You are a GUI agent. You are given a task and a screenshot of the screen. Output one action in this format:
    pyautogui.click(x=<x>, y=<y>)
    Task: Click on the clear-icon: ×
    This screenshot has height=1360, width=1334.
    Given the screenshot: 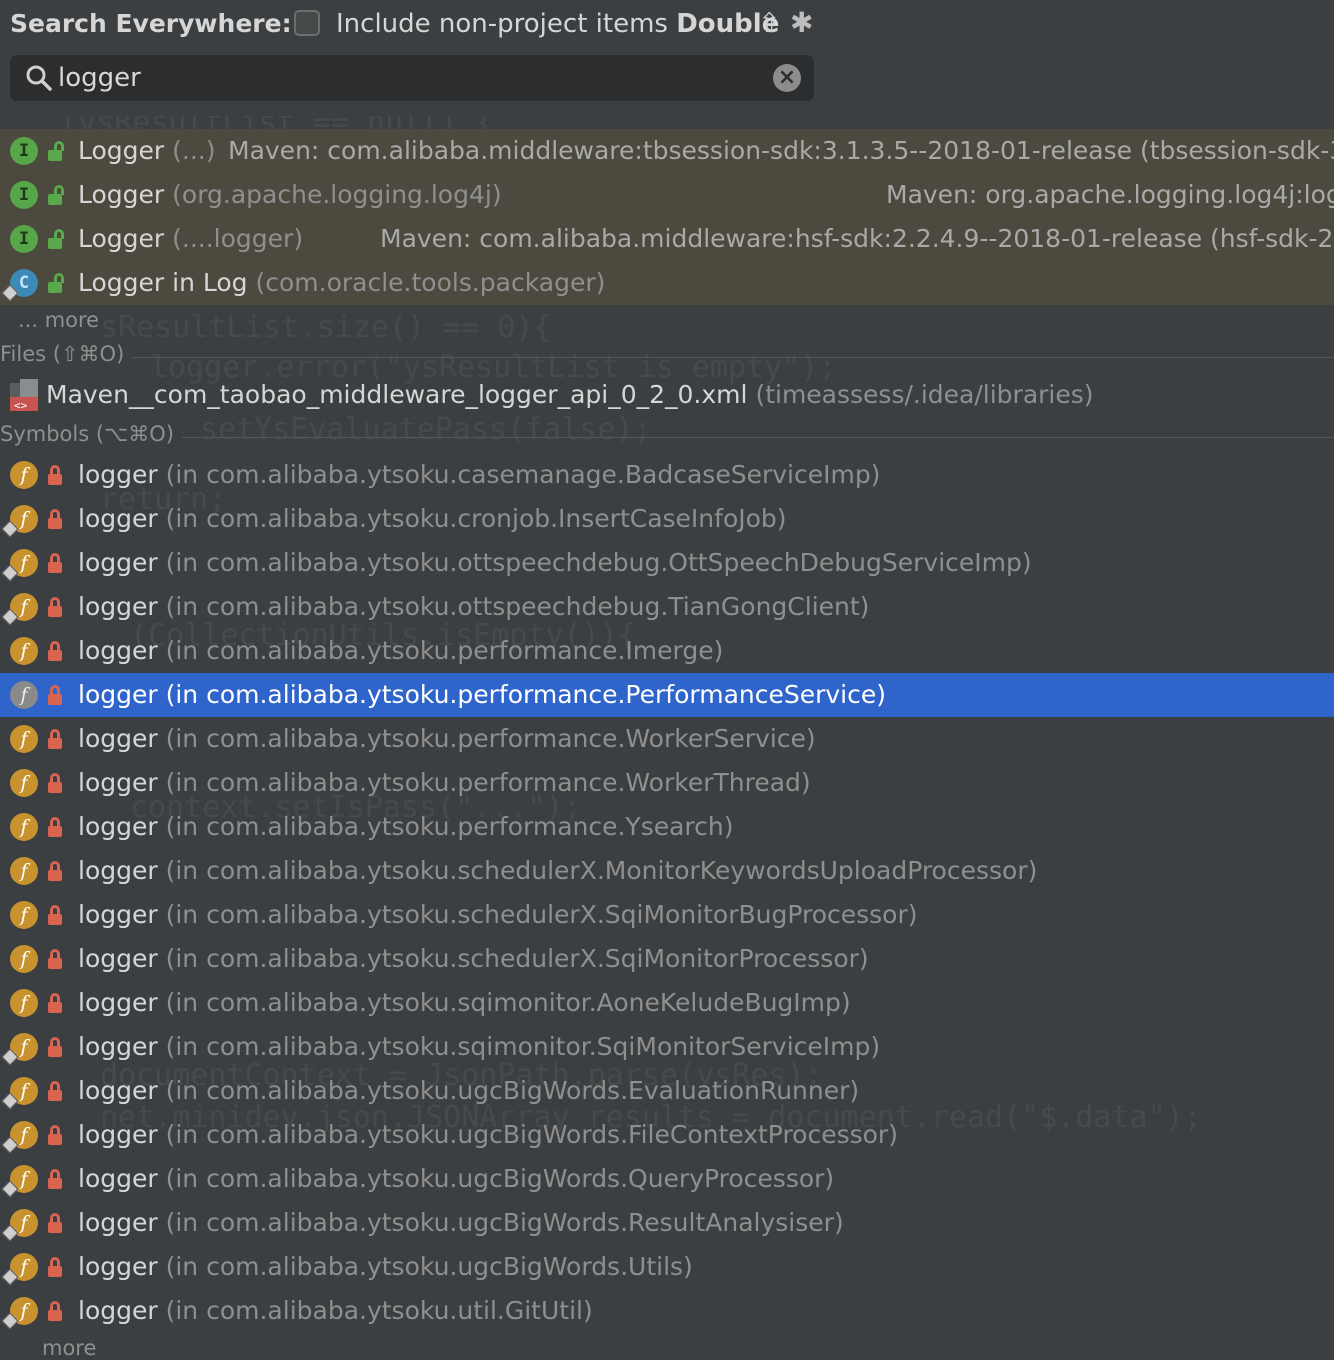 What is the action you would take?
    pyautogui.click(x=787, y=78)
    